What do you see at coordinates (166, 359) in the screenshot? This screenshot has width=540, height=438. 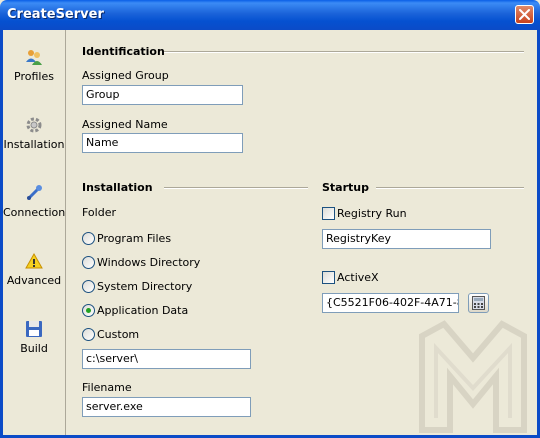 I see `install-path-field: c:\server\` at bounding box center [166, 359].